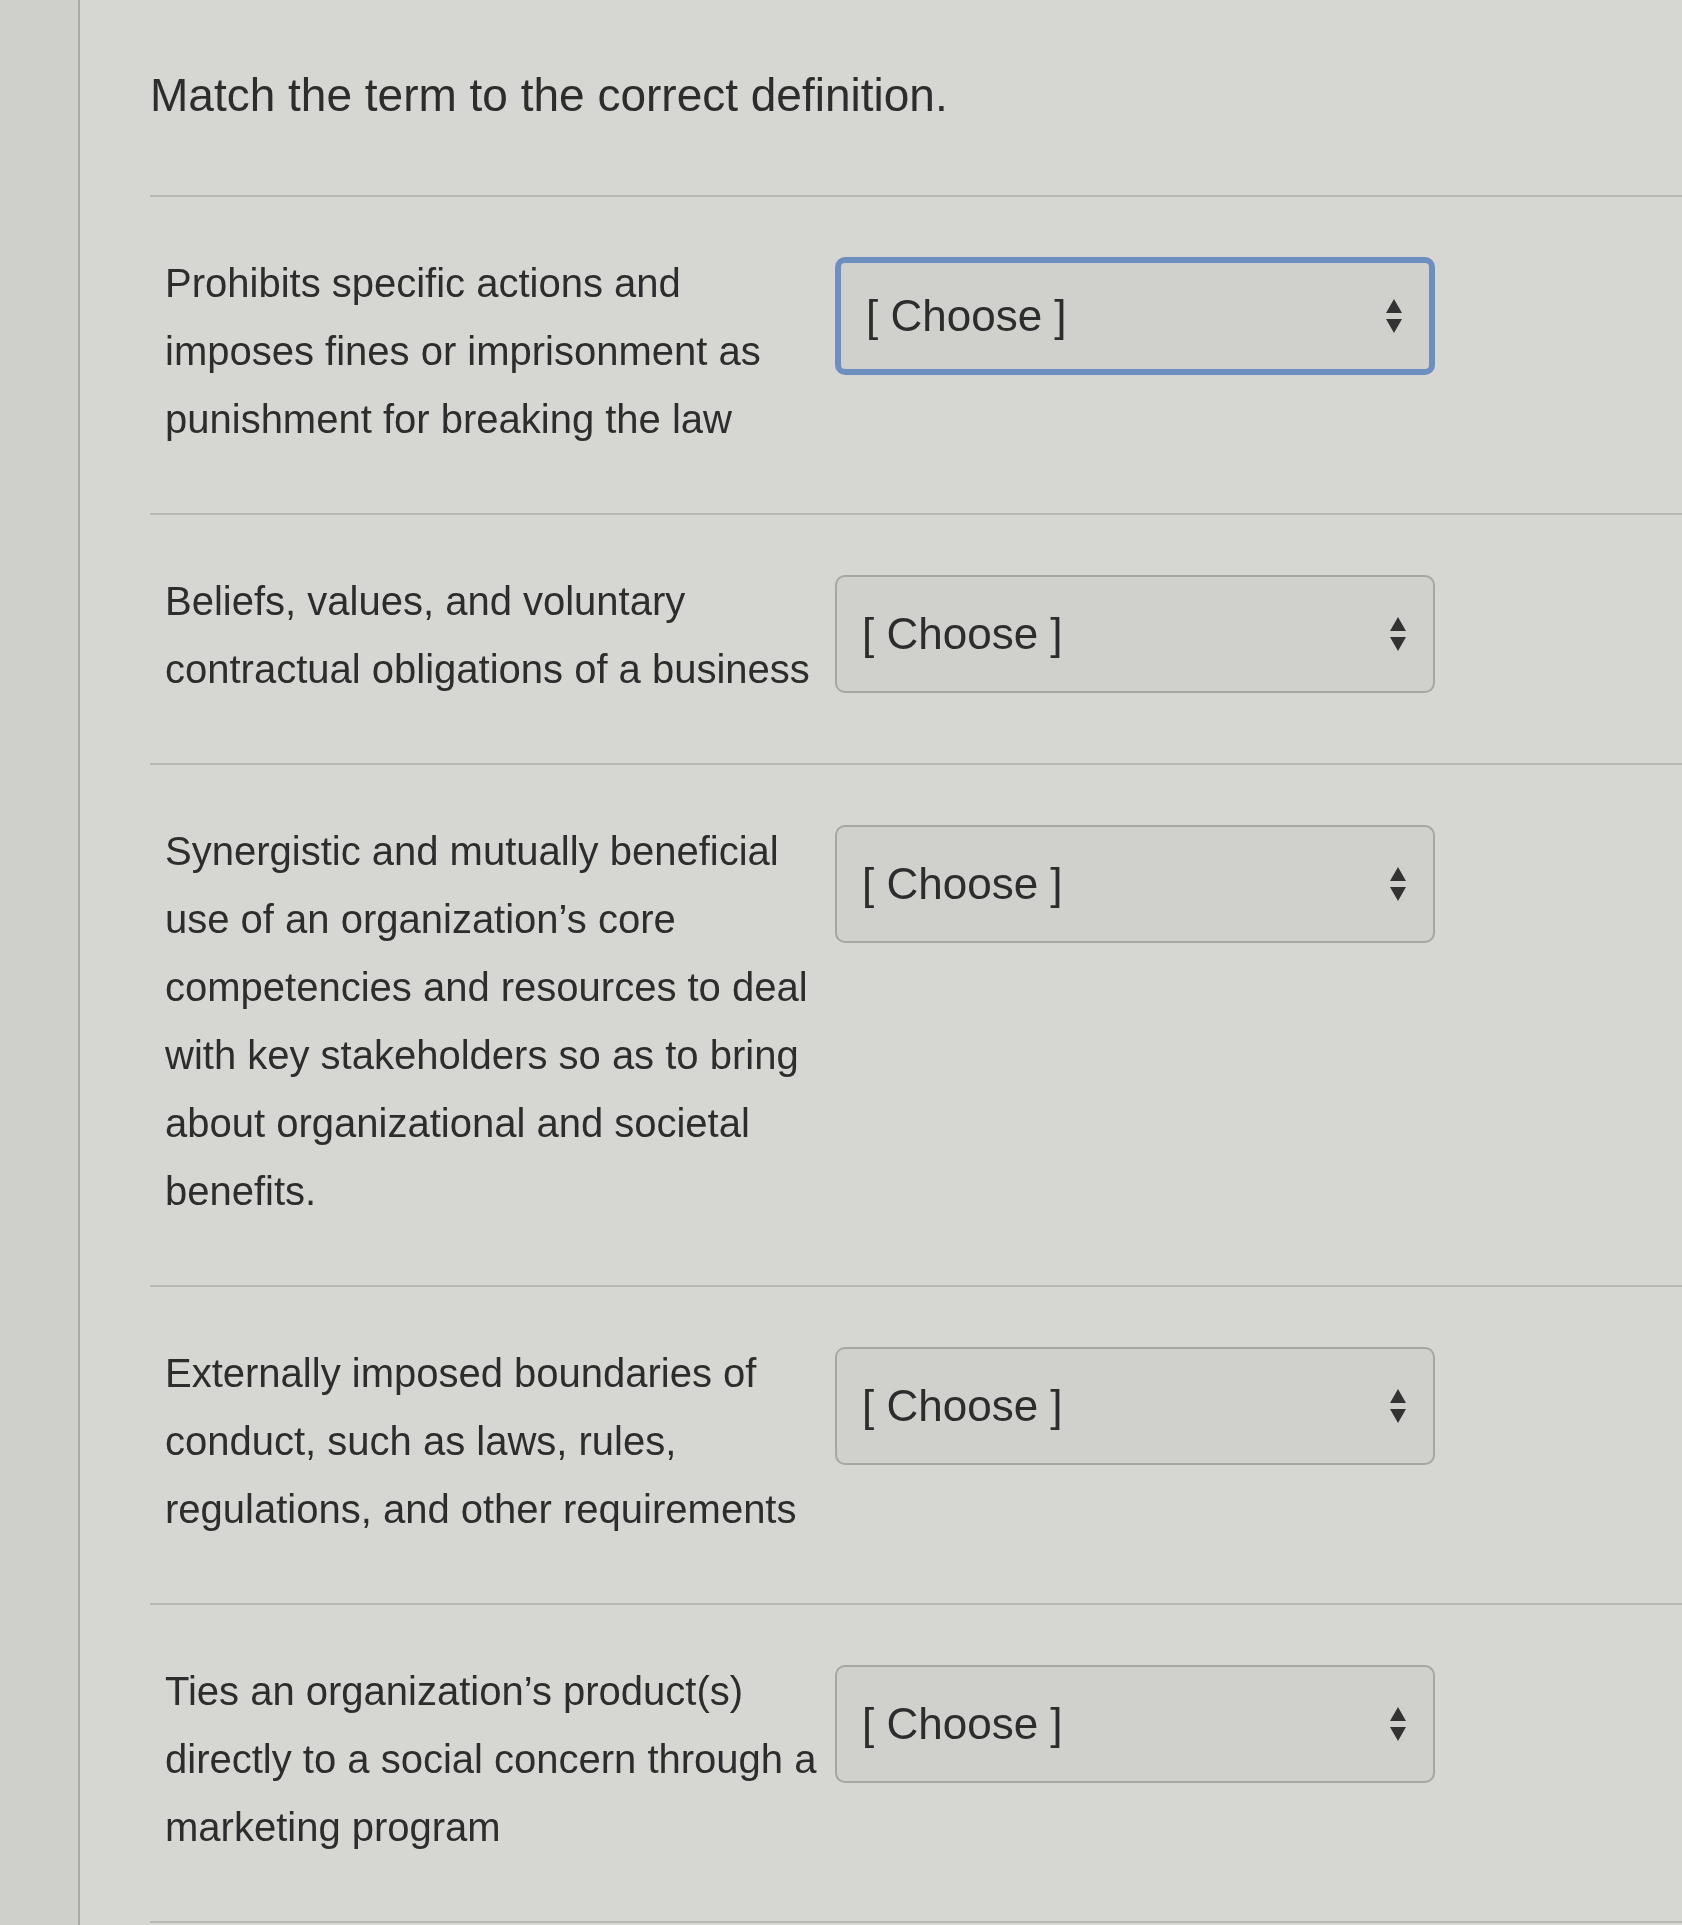 The image size is (1682, 1925). I want to click on definition-text: Synergistic and mutually beneficial use of an organization’s core competencies and resources to deal with key stakeholders so as to bring about organizational and societal benefits., so click(487, 1021).